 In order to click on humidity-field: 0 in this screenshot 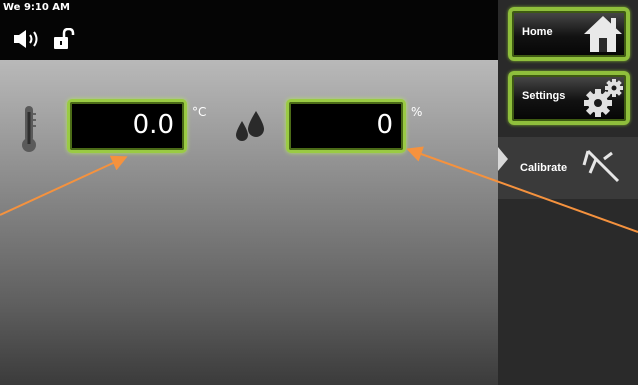, I will do `click(346, 126)`.